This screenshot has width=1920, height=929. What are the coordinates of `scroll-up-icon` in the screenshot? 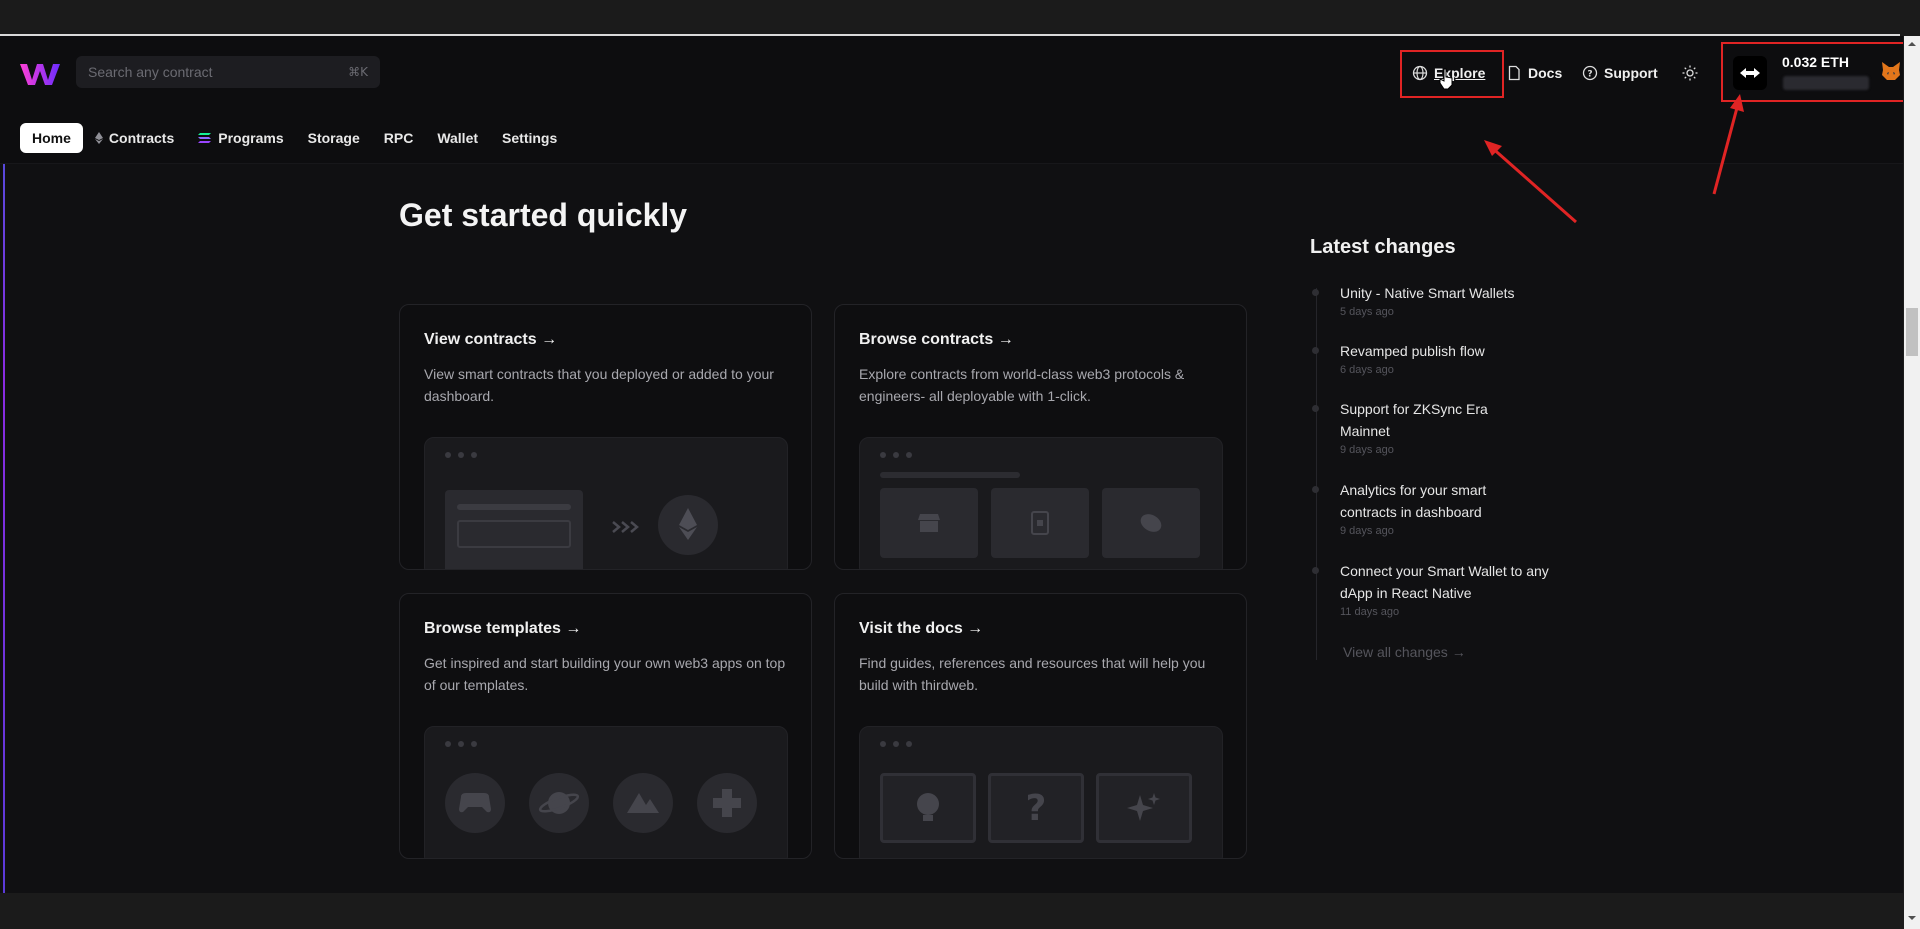 It's located at (1912, 44).